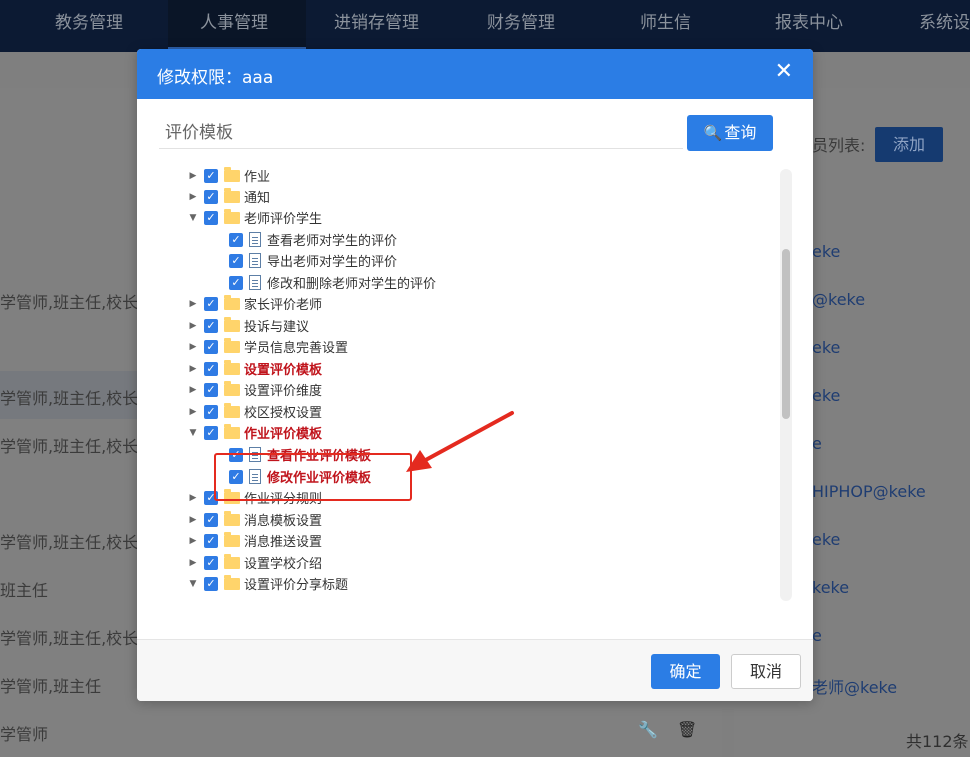 The height and width of the screenshot is (757, 970). What do you see at coordinates (685, 671) in the screenshot?
I see `confirm-button: 确定` at bounding box center [685, 671].